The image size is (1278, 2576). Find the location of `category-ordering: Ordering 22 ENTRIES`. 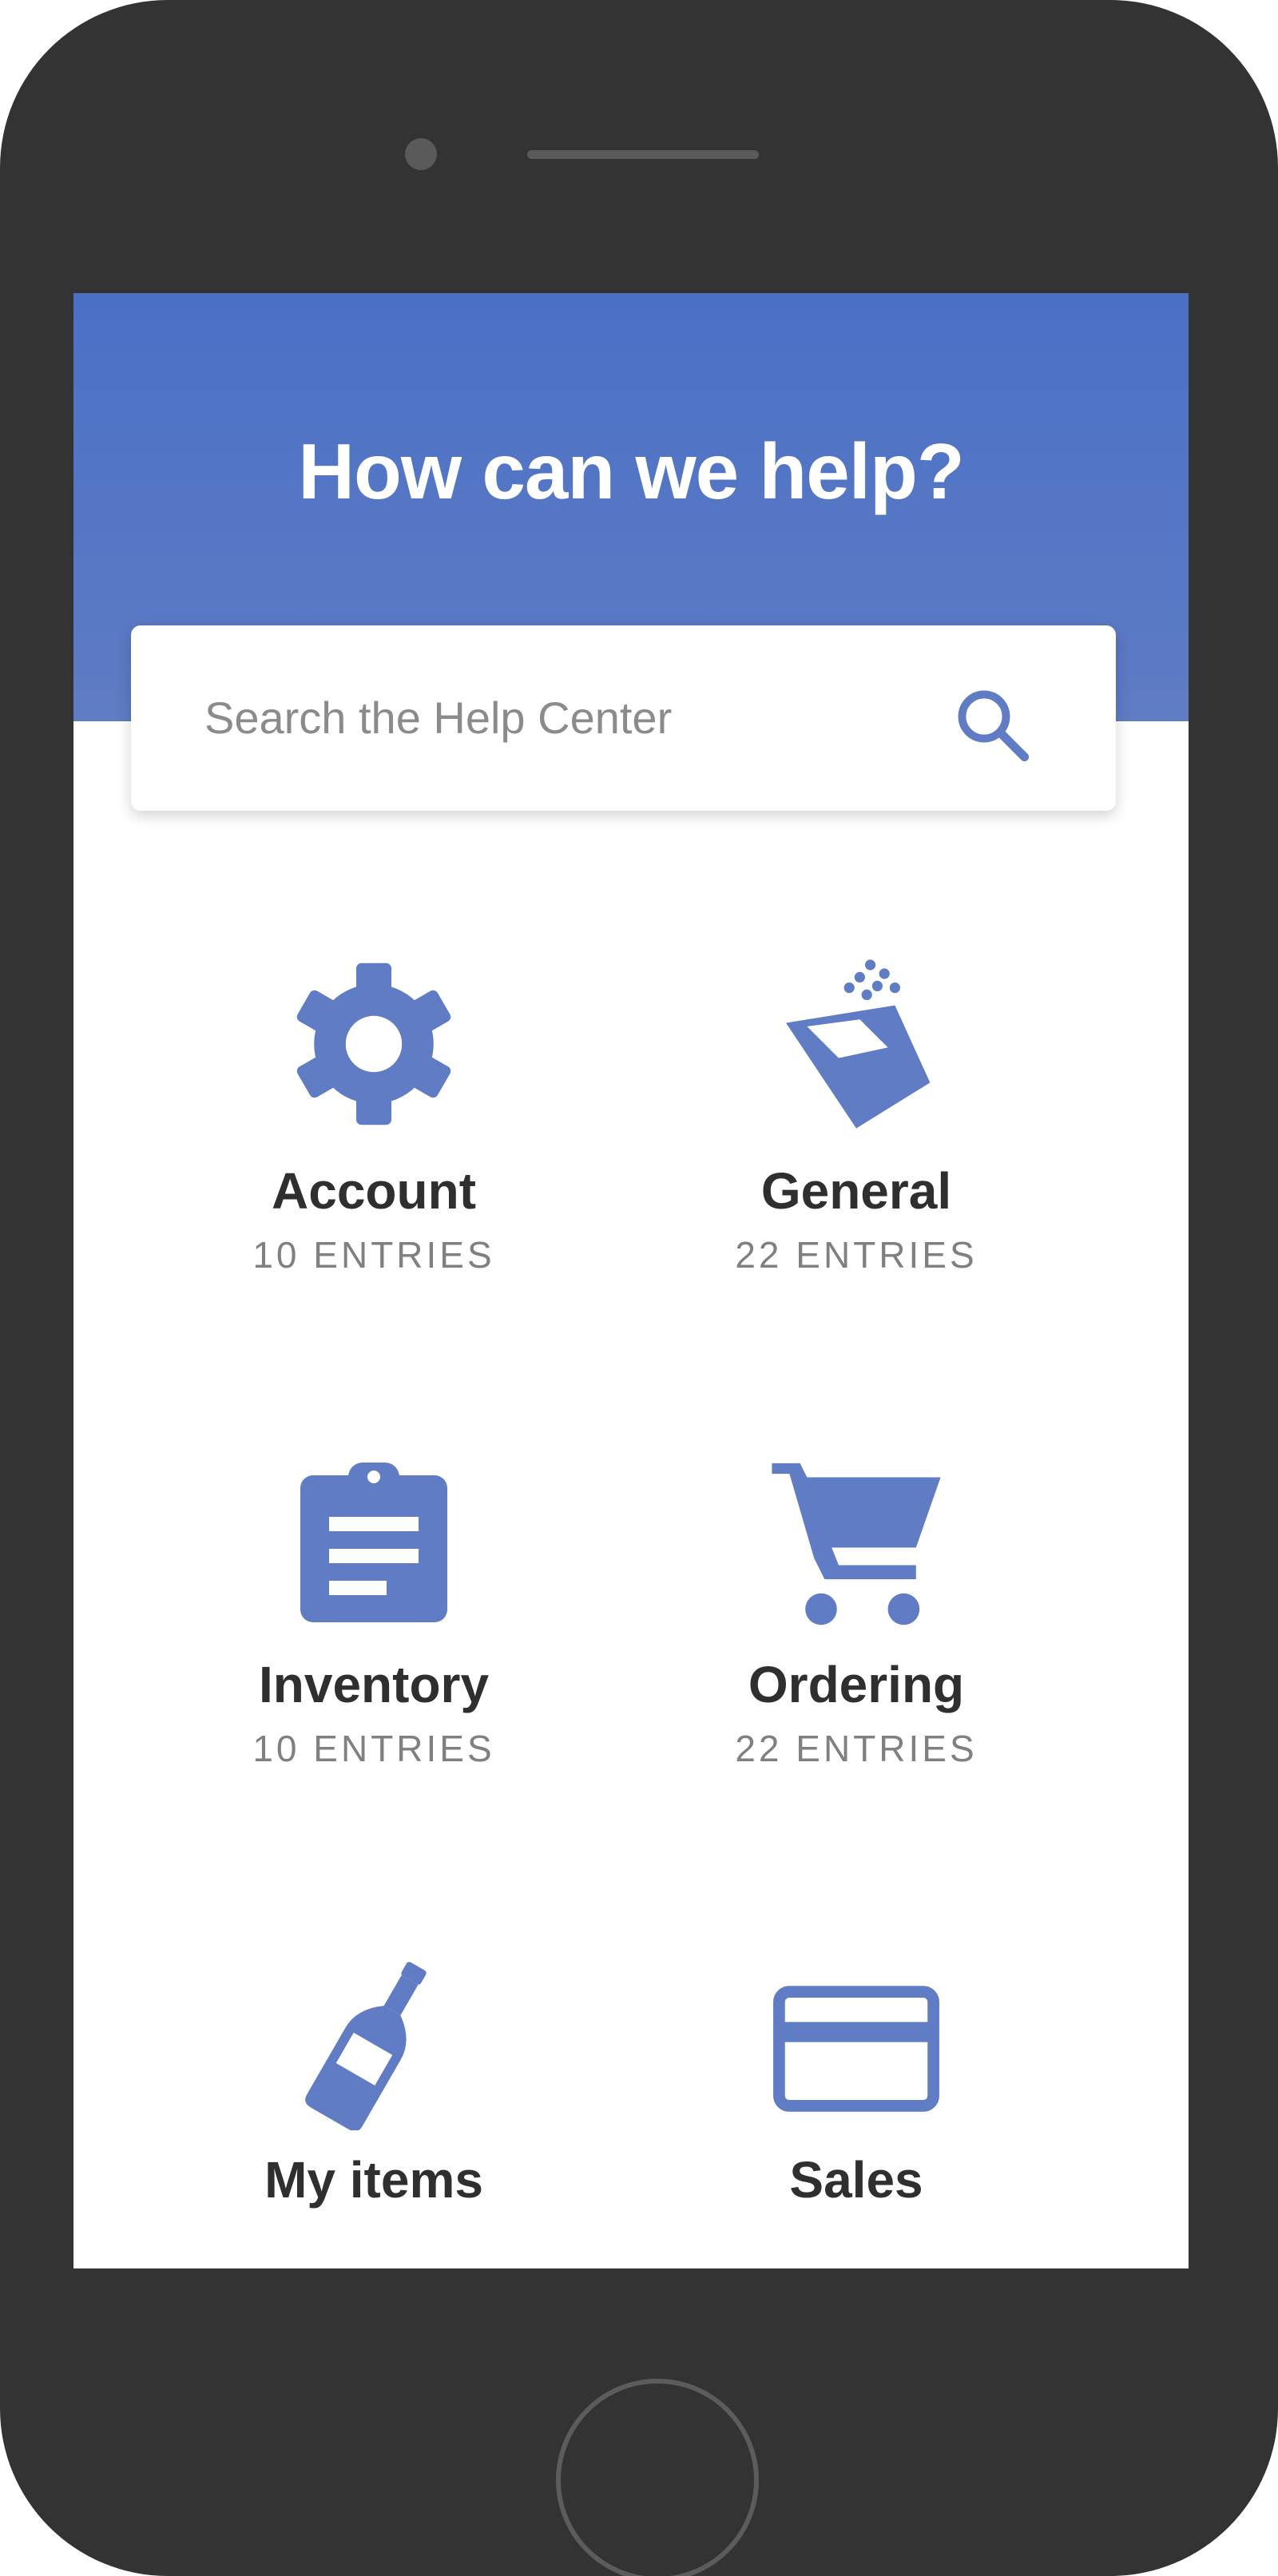

category-ordering: Ordering 22 ENTRIES is located at coordinates (856, 1615).